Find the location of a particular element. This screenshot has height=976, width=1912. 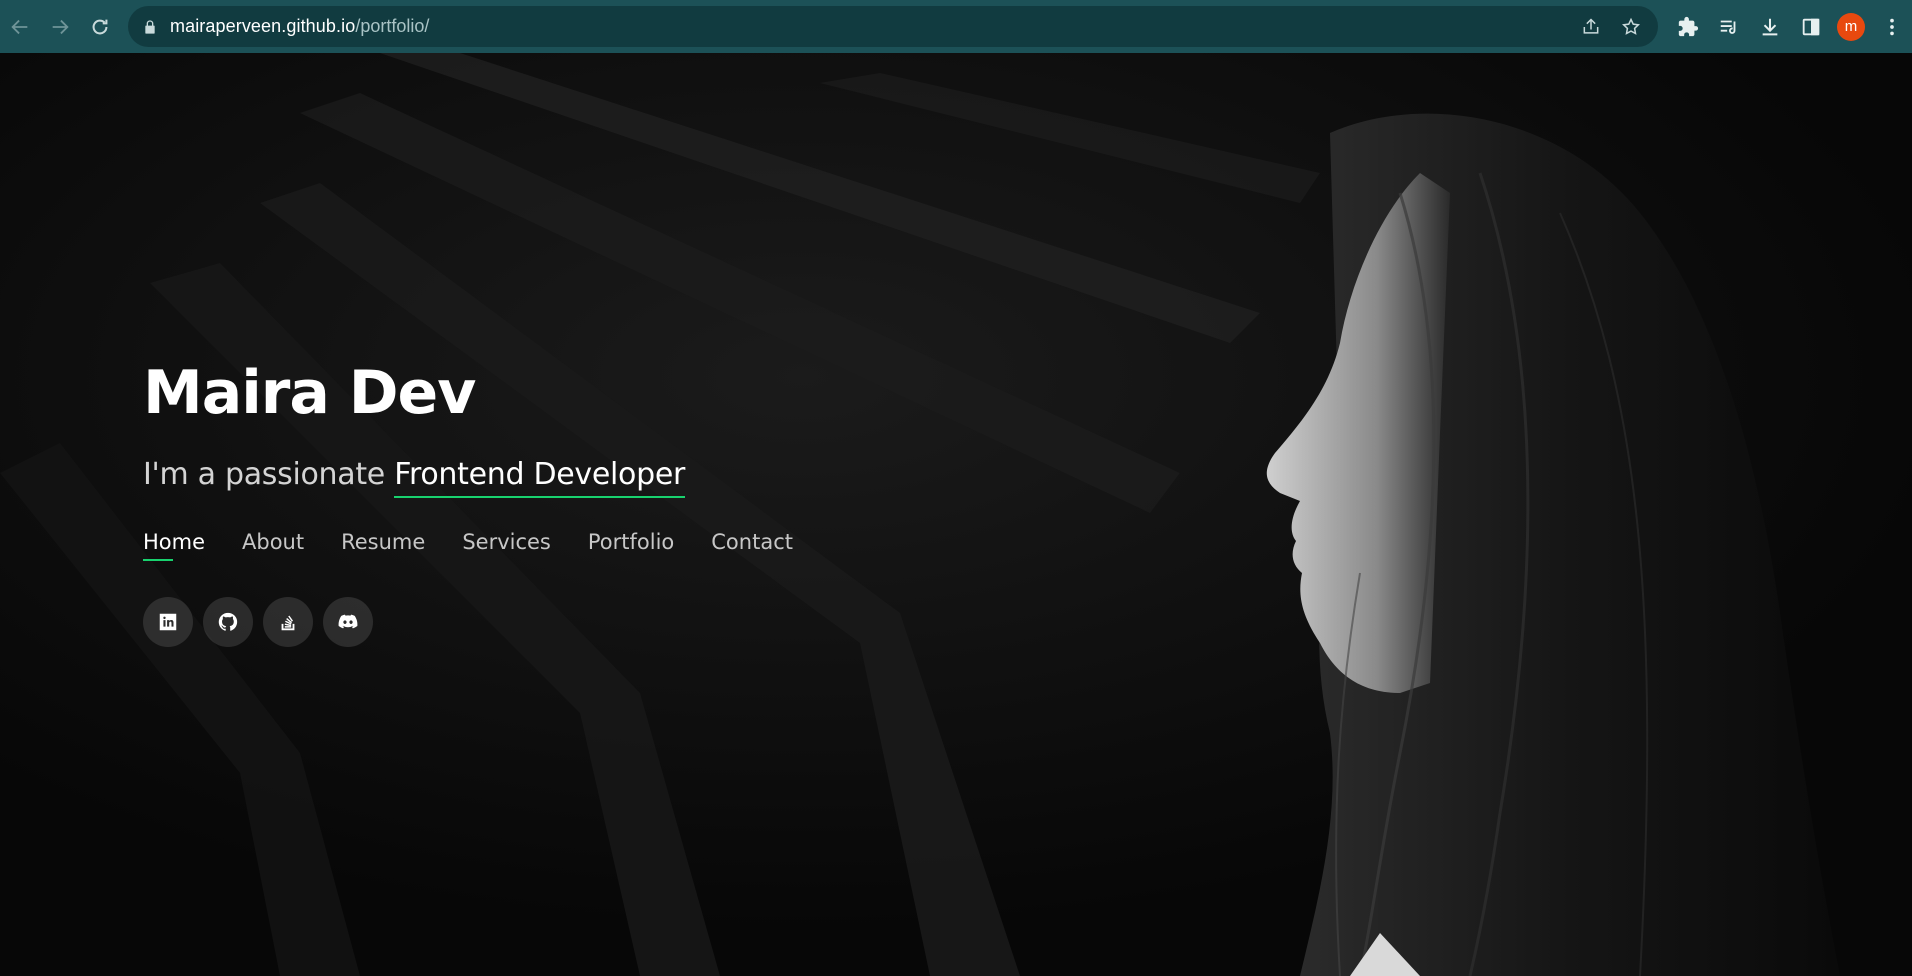

hero-tagline: I'm a passionate Frontend Developer is located at coordinates (468, 477).